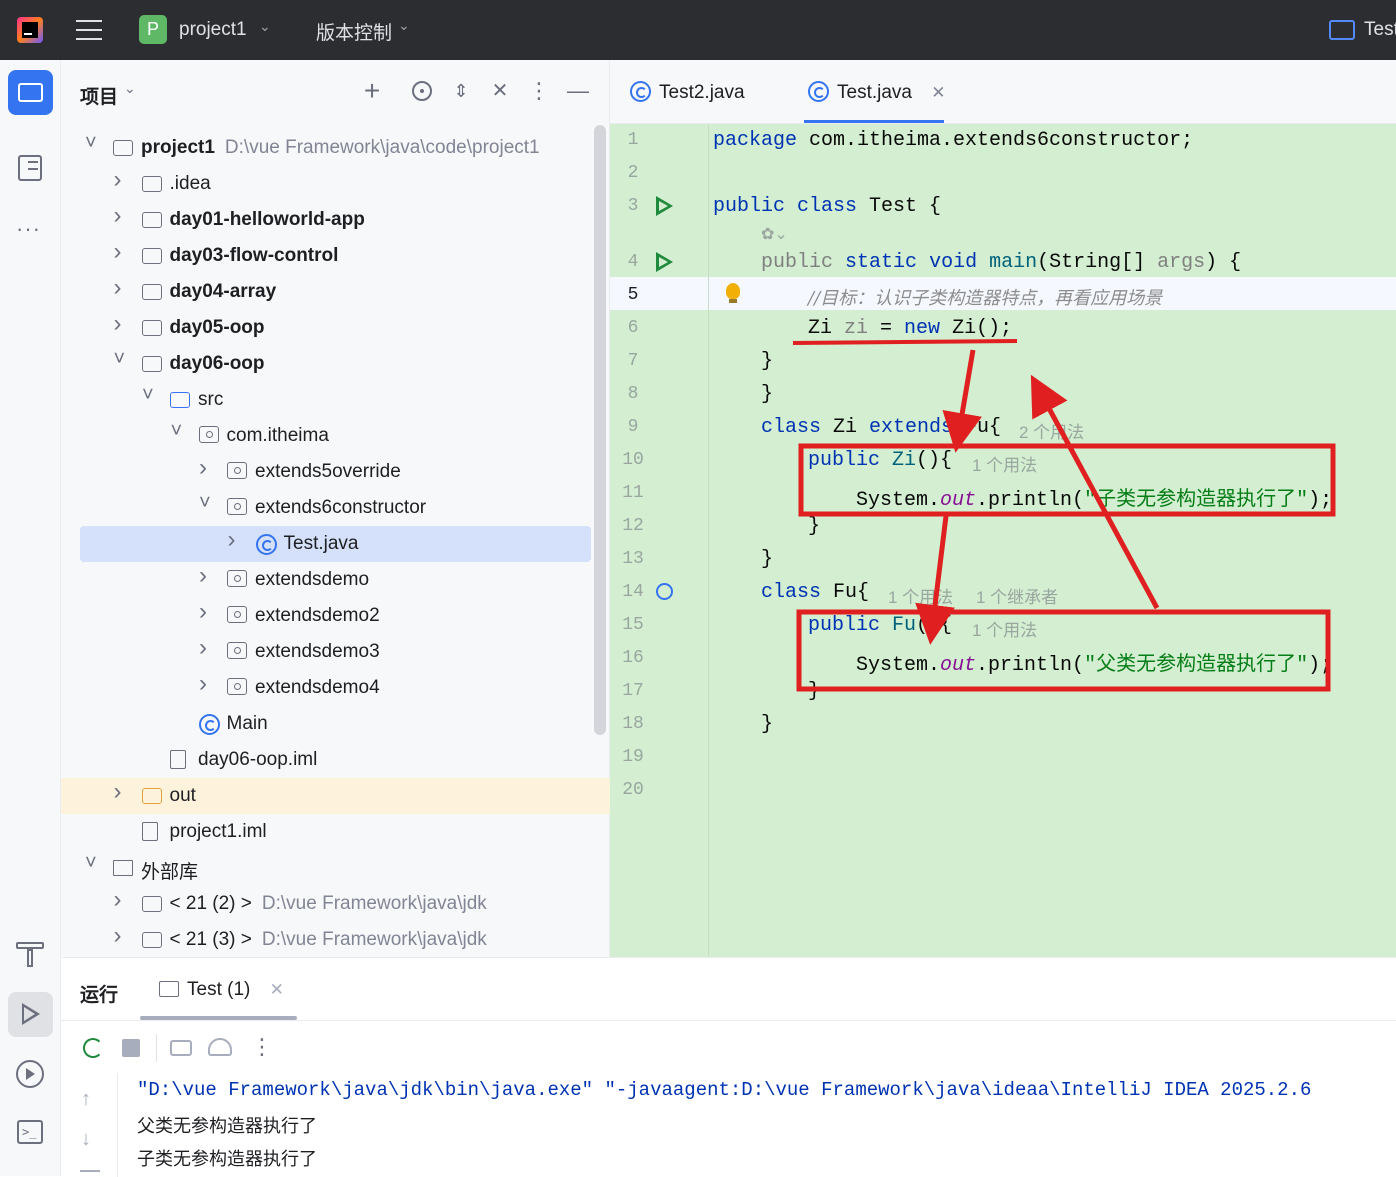 This screenshot has height=1177, width=1396. What do you see at coordinates (221, 990) in the screenshot?
I see `run-tab: Test (1) ✕` at bounding box center [221, 990].